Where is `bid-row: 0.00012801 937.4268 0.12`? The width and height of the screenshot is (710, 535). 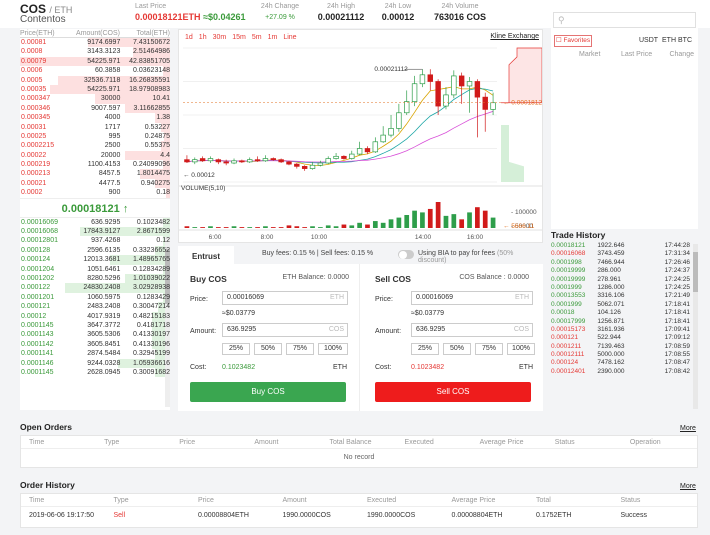
bid-row: 0.00012801 937.4268 0.12 is located at coordinates (95, 241).